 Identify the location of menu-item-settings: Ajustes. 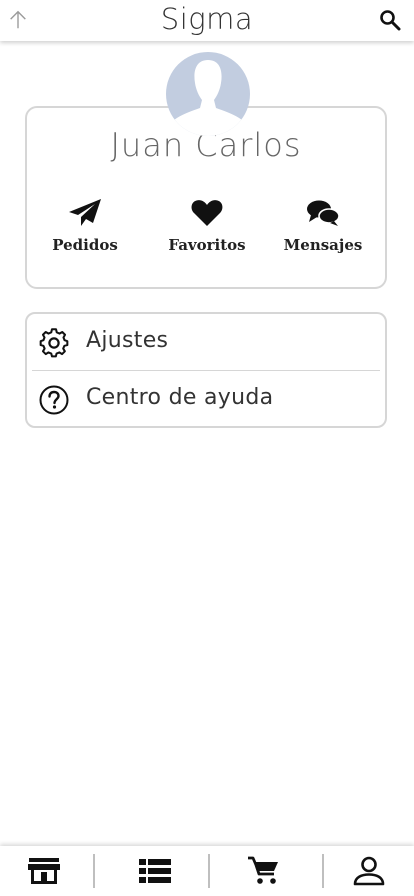
(206, 342).